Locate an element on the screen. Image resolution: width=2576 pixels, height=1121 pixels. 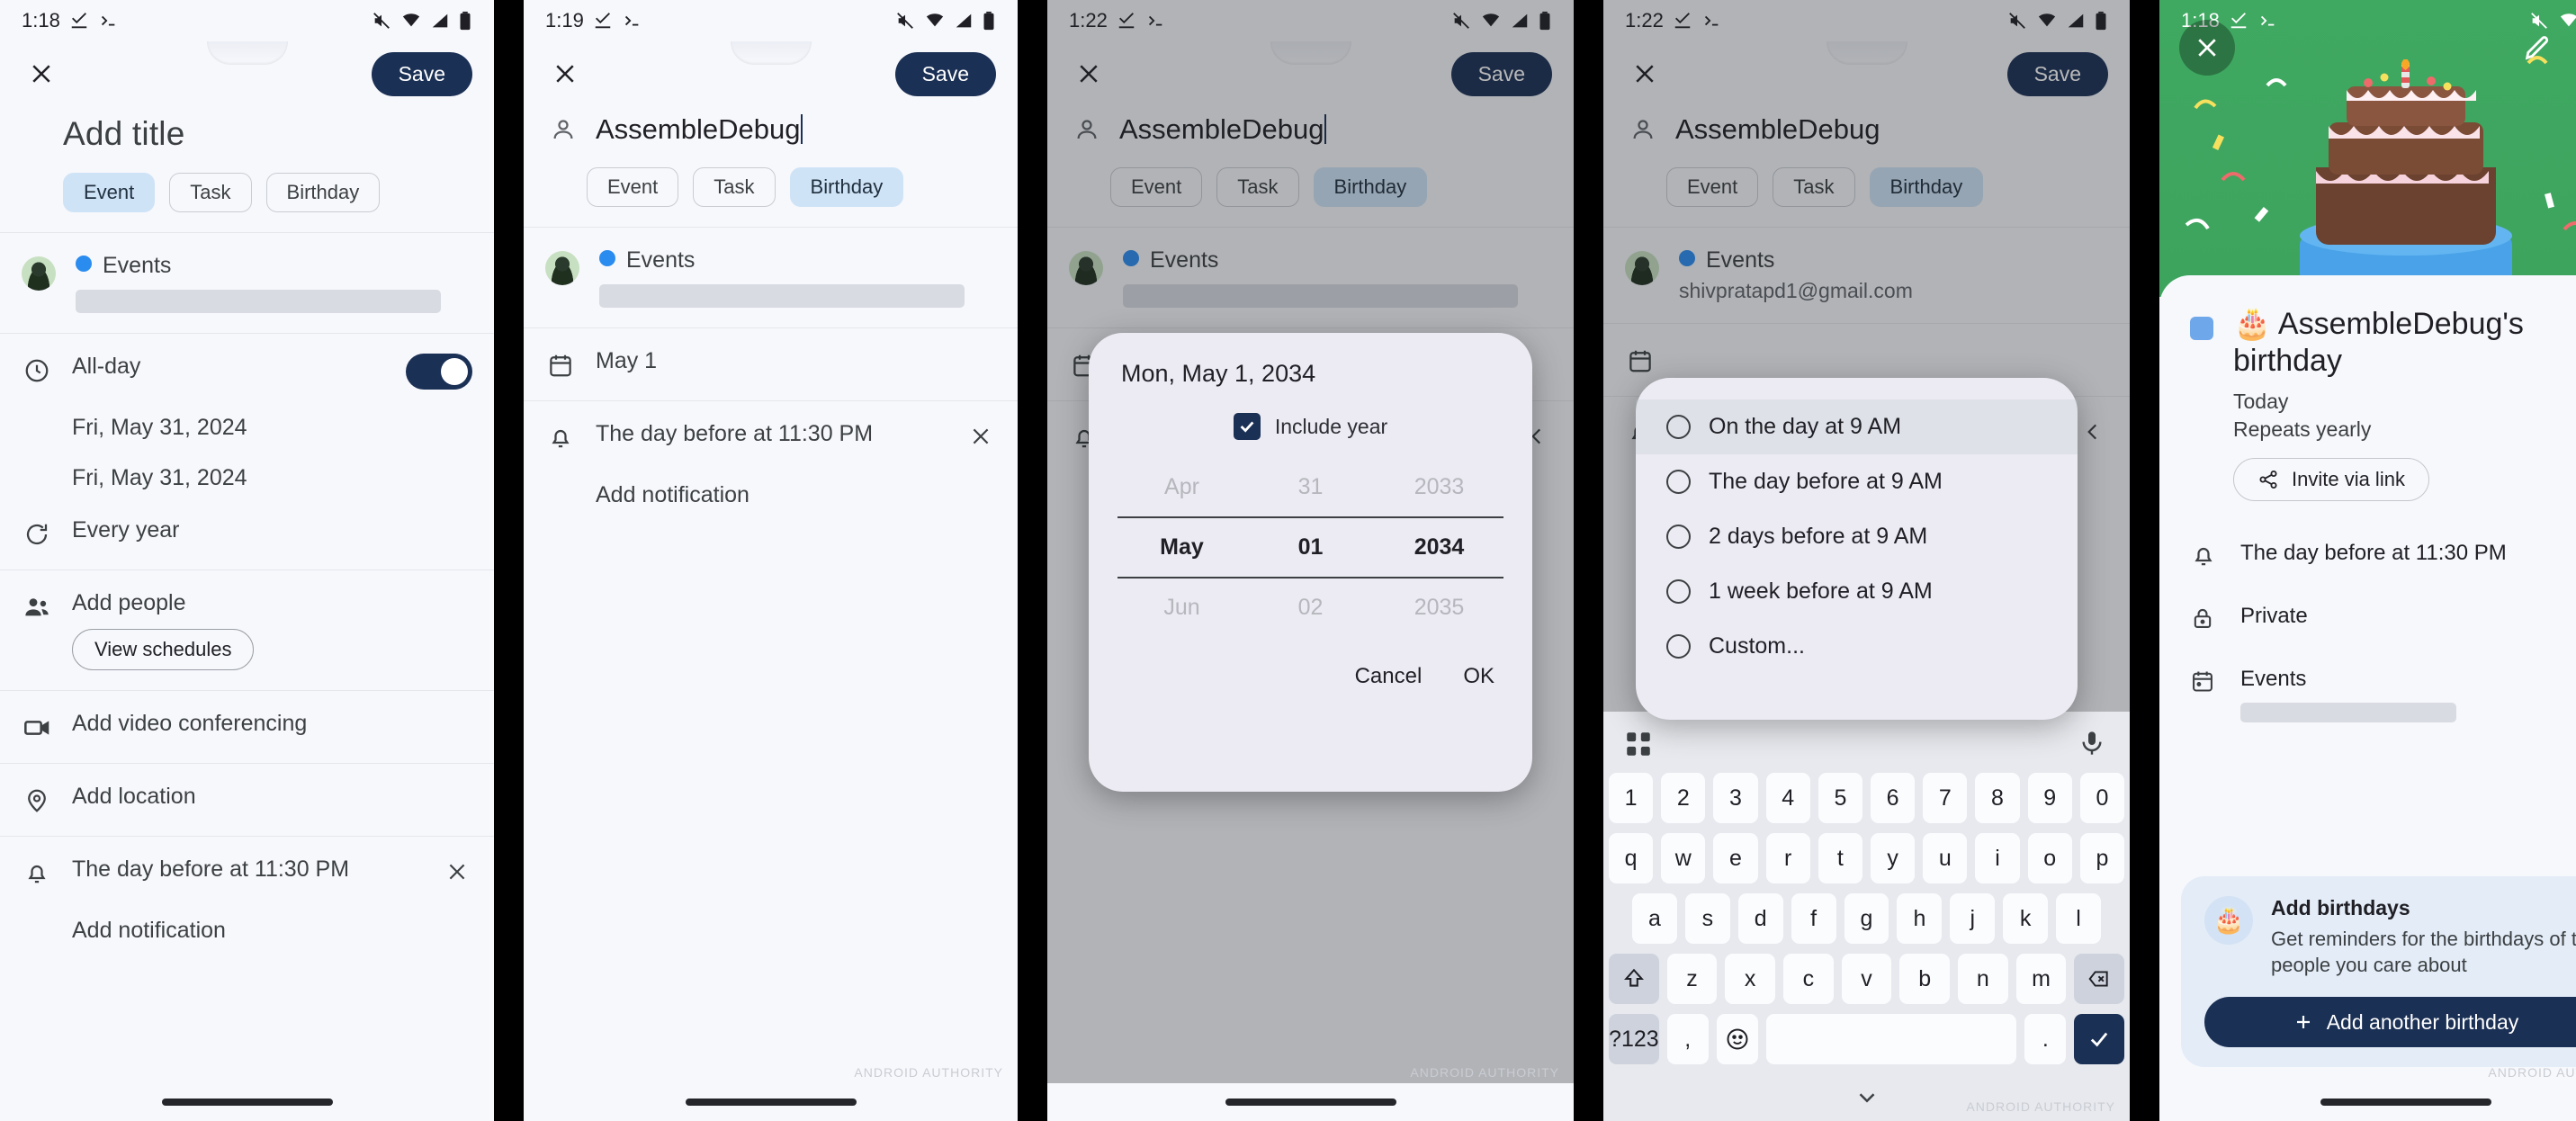
key-i: i is located at coordinates (1998, 858).